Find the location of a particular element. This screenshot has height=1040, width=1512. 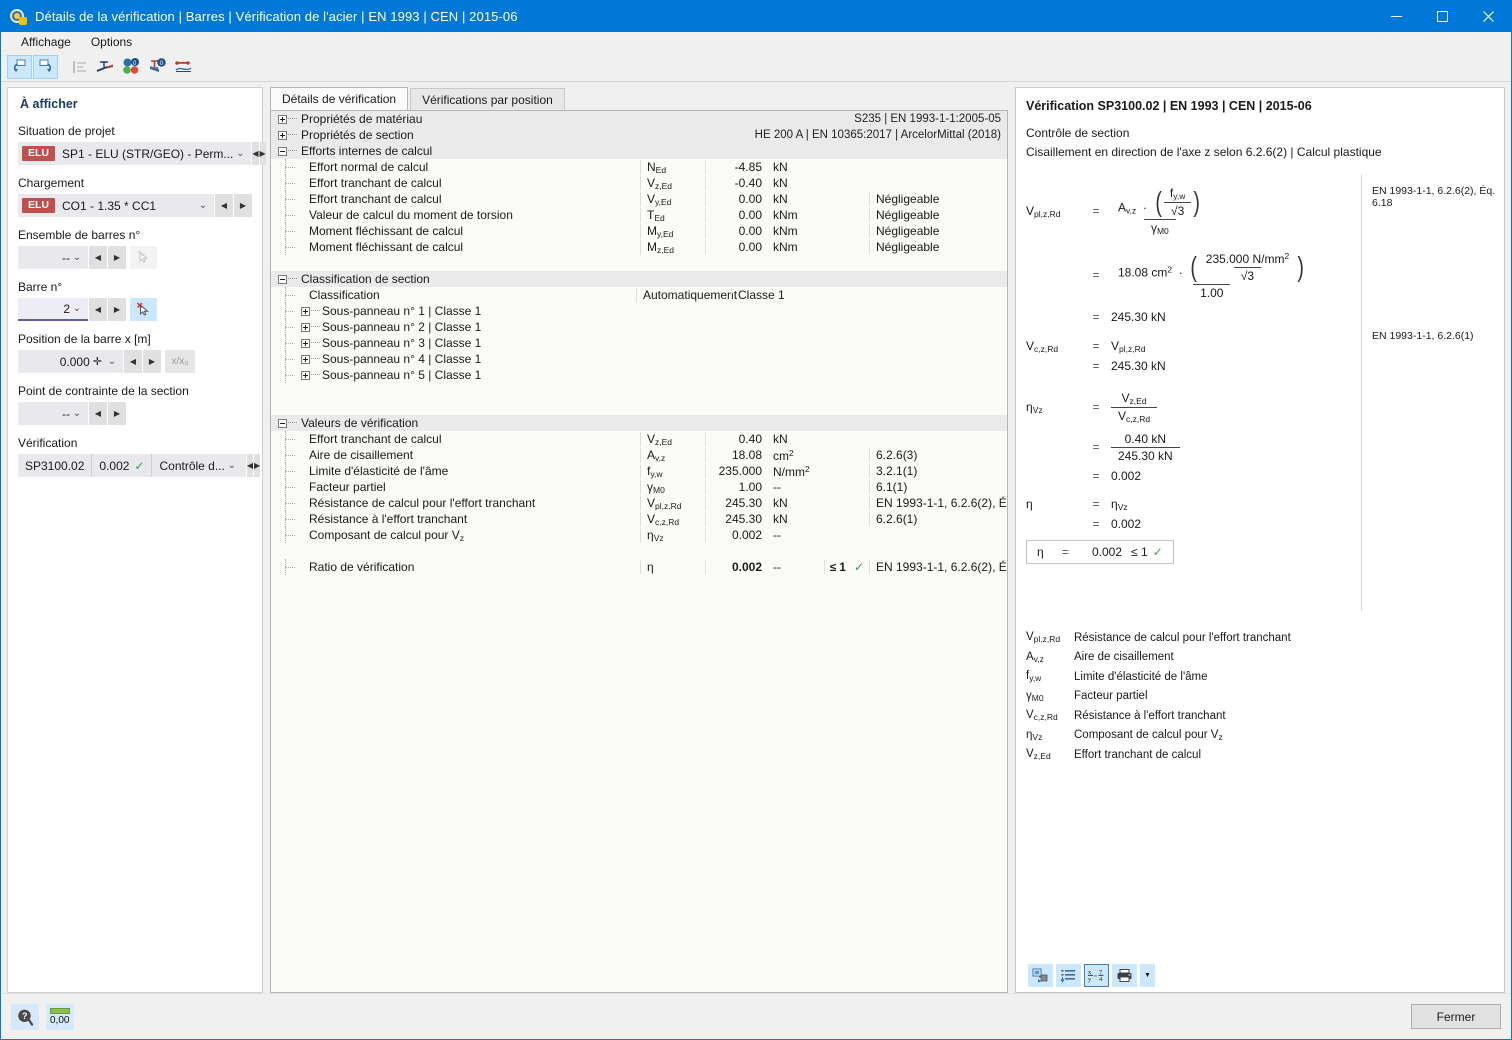

next-situation-button: ▶ is located at coordinates (262, 153).